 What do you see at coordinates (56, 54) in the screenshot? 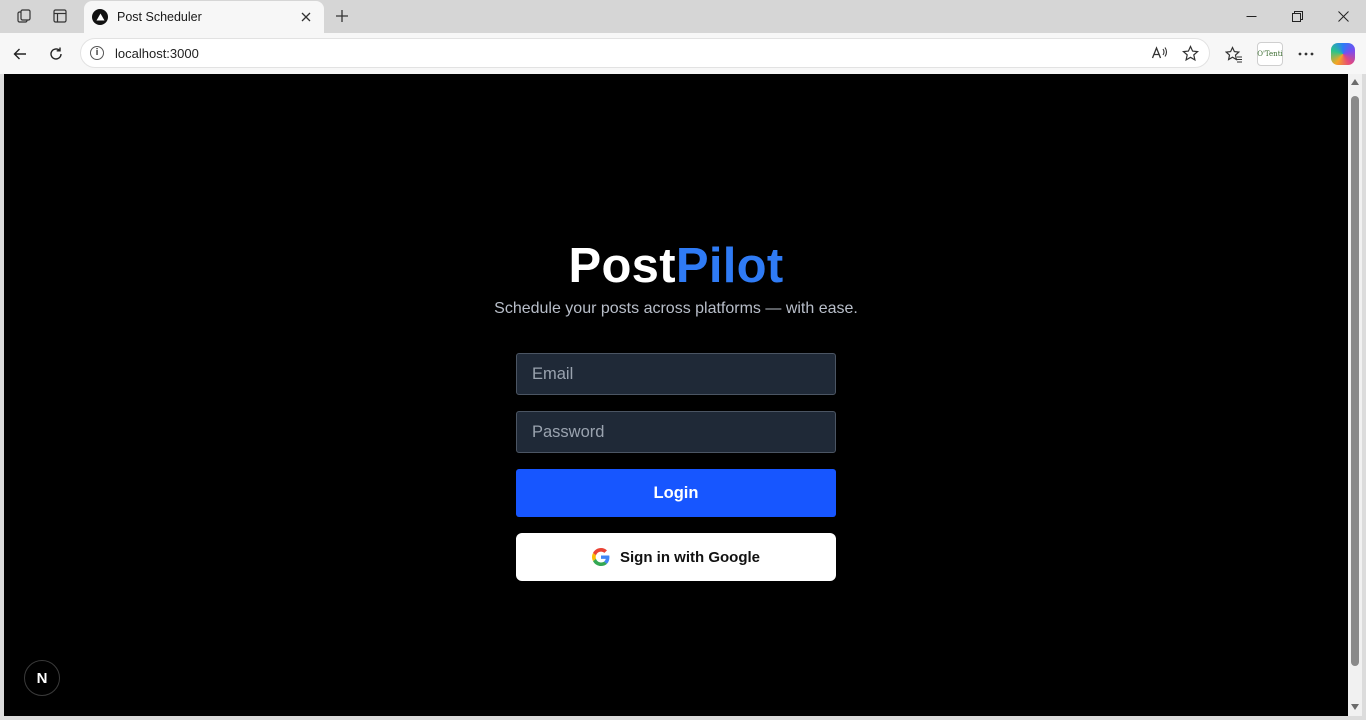
I see `refresh-icon` at bounding box center [56, 54].